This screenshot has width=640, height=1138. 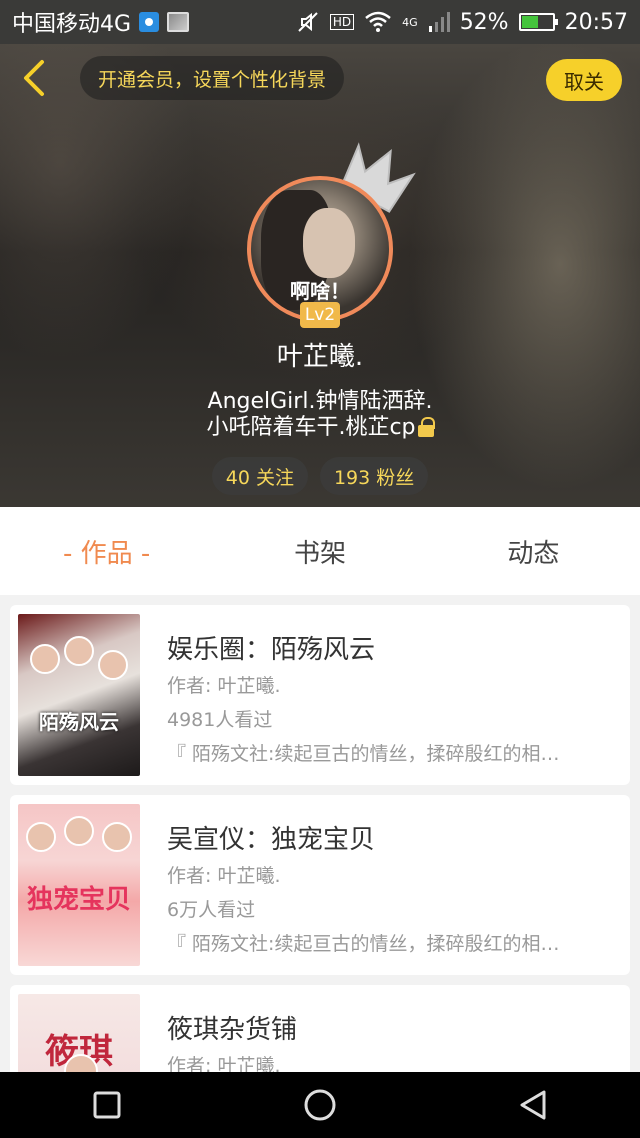 I want to click on tab-bookshelf: 书架, so click(x=319, y=551).